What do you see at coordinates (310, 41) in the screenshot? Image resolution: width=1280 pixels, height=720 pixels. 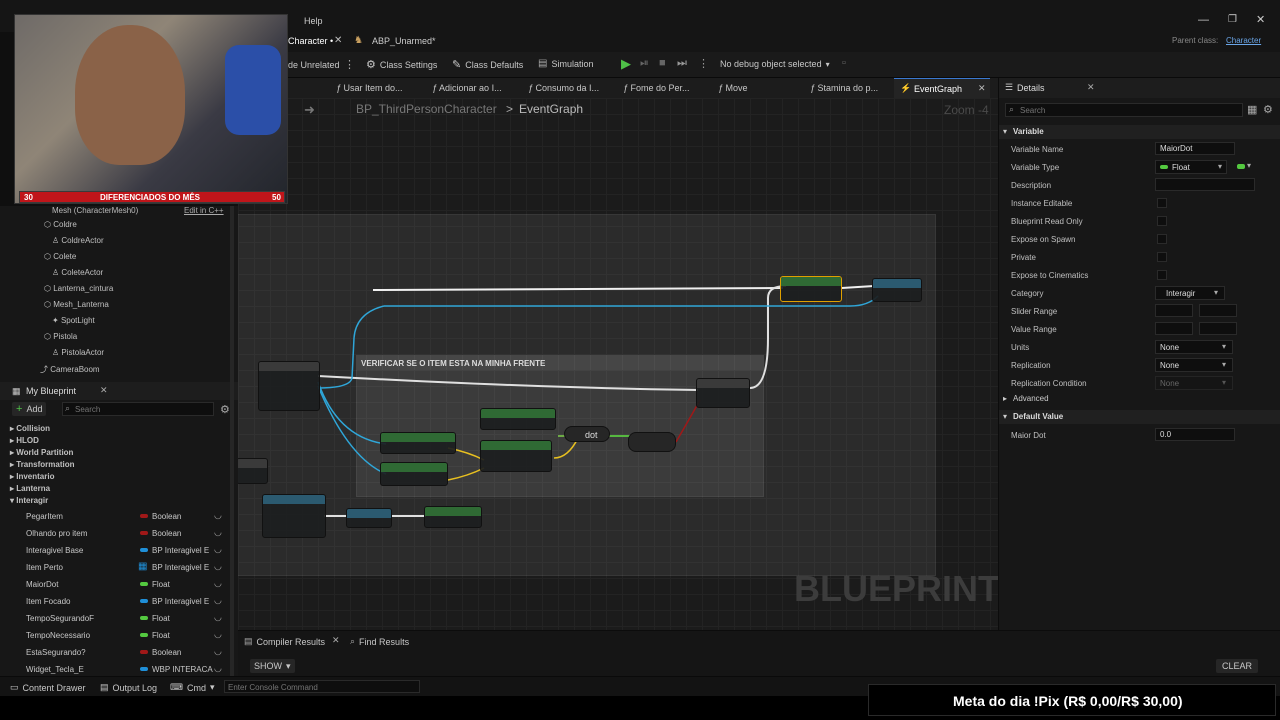 I see `tab-character: Character •` at bounding box center [310, 41].